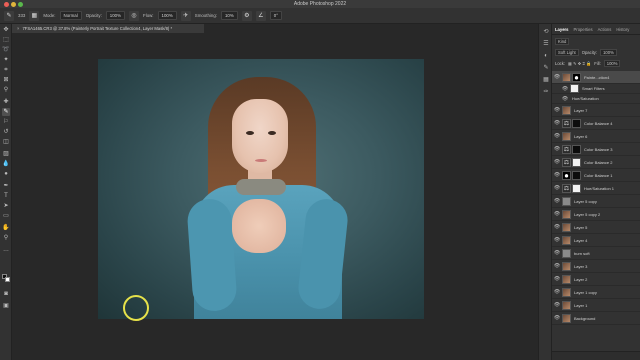  I want to click on layer-row: 👁 ⚖ Color Balance 4, so click(596, 123).